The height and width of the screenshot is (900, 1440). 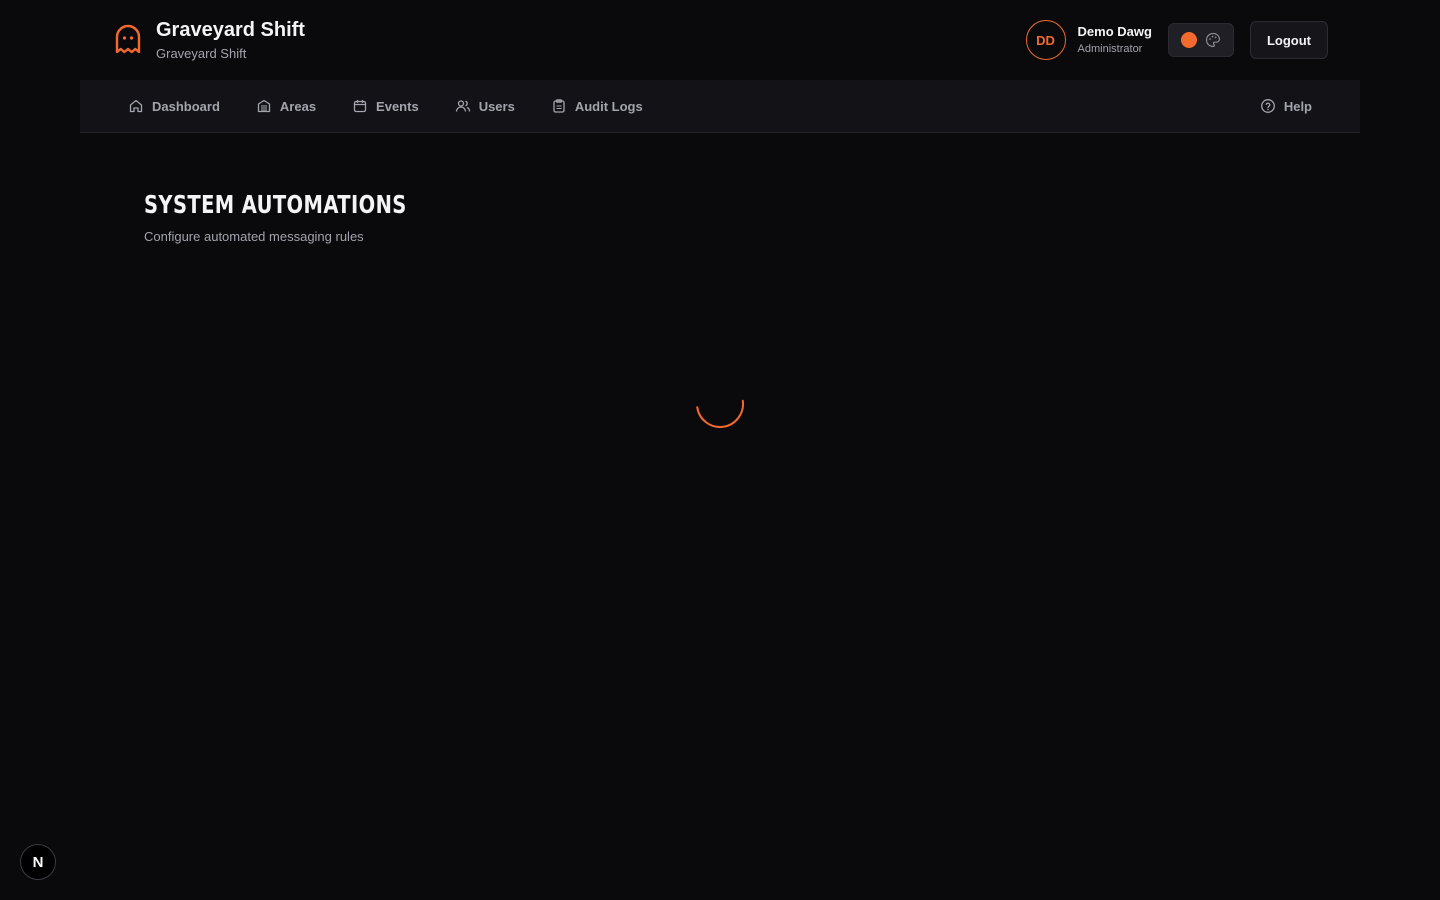 I want to click on nav-item-label: Events, so click(x=397, y=106).